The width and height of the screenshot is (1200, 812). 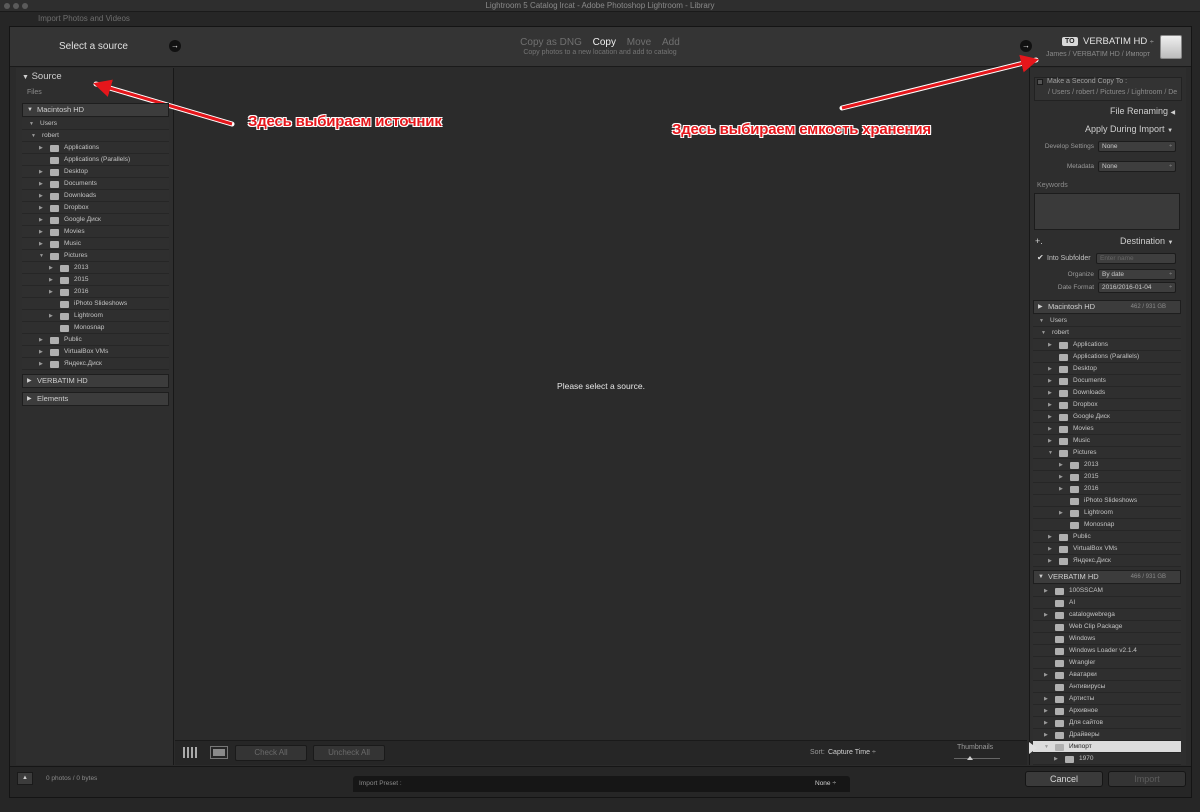 I want to click on source-panel-header: ▼ Source, so click(x=42, y=76).